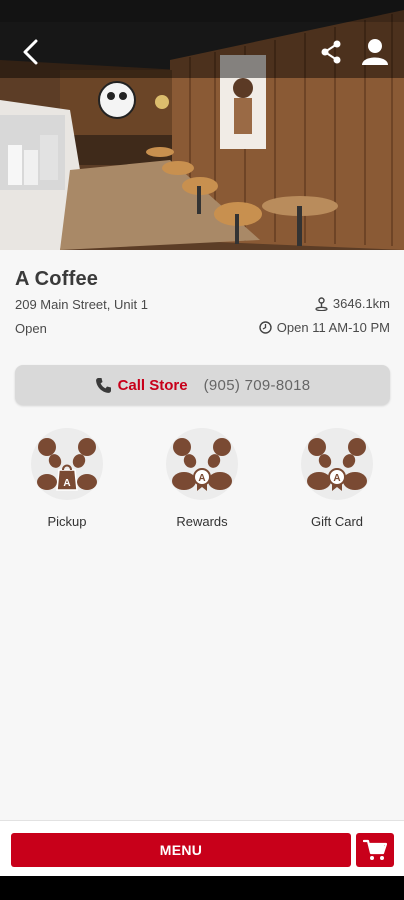 The width and height of the screenshot is (404, 900). I want to click on chevron-left-icon, so click(30, 52).